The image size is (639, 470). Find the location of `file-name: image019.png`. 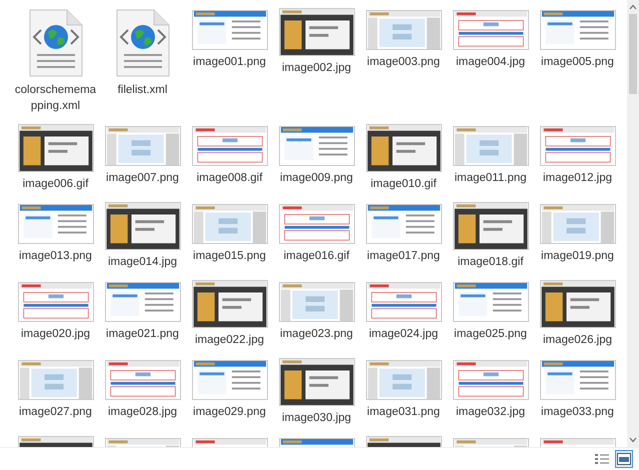

file-name: image019.png is located at coordinates (577, 256).